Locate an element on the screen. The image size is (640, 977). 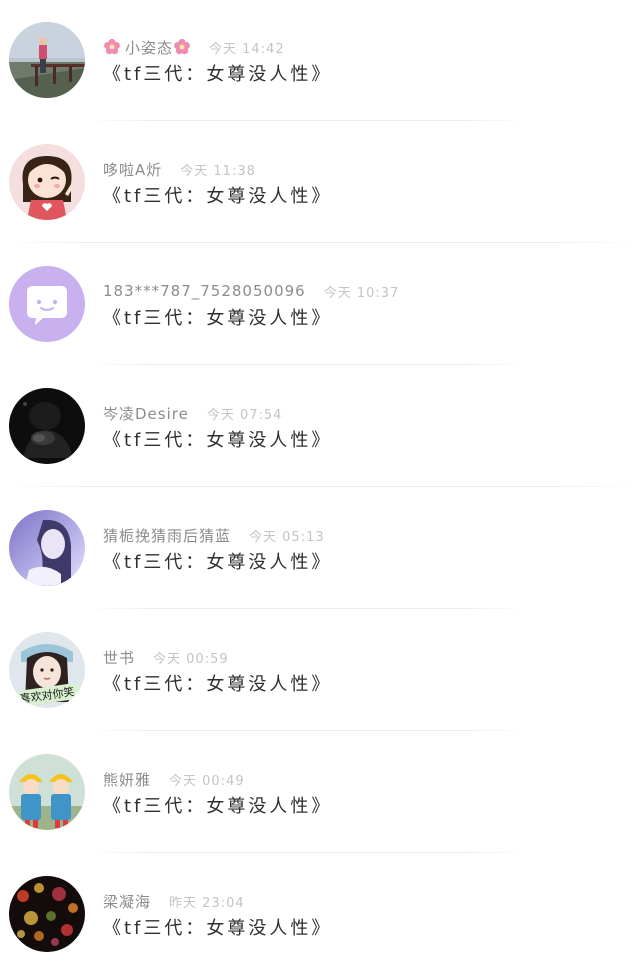
comment-meta: 小姿态 今天 14:42 is located at coordinates (194, 47).